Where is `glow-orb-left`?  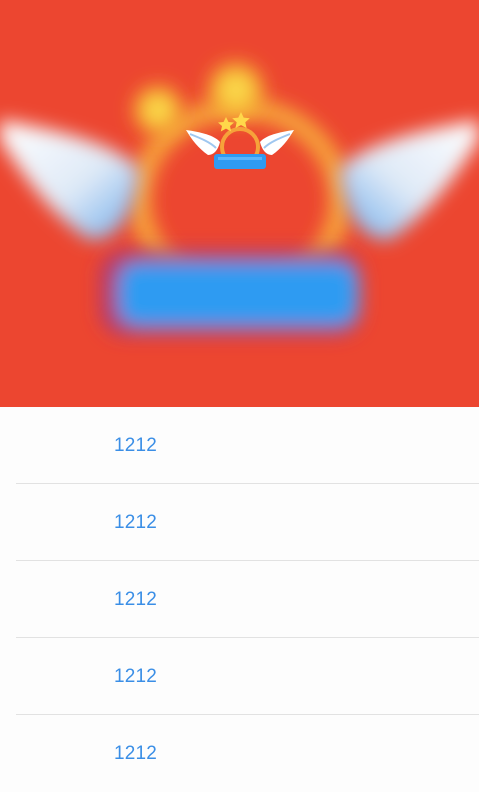 glow-orb-left is located at coordinates (158, 110).